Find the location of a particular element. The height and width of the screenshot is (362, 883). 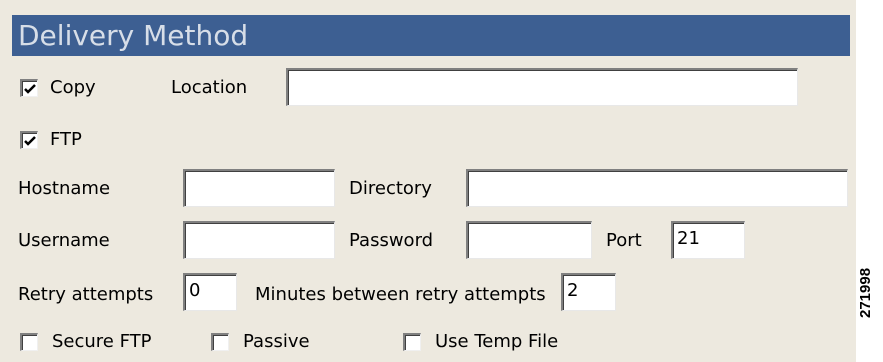

passive-checkbox is located at coordinates (220, 342).